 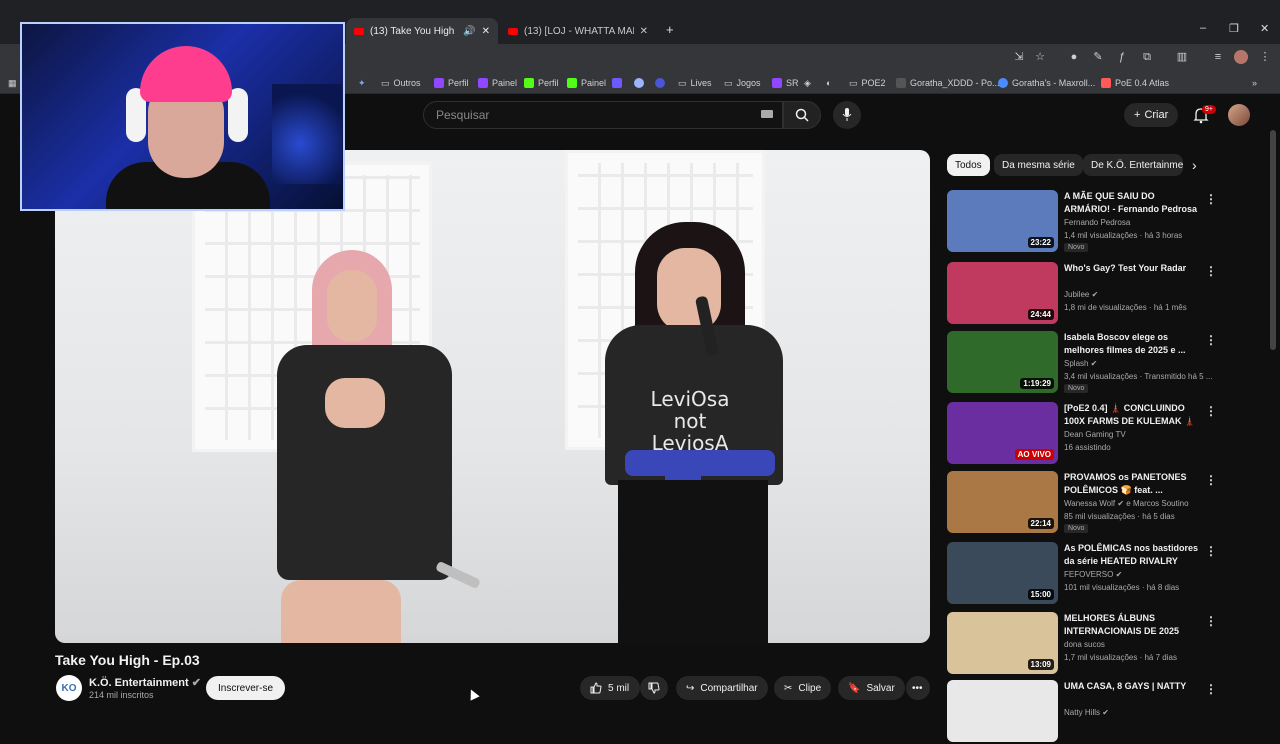 What do you see at coordinates (1203, 28) in the screenshot?
I see `minimize-button: –` at bounding box center [1203, 28].